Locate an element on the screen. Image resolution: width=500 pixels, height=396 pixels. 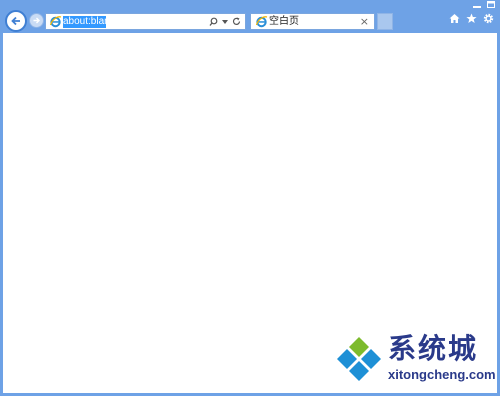
back-button is located at coordinates (16, 21).